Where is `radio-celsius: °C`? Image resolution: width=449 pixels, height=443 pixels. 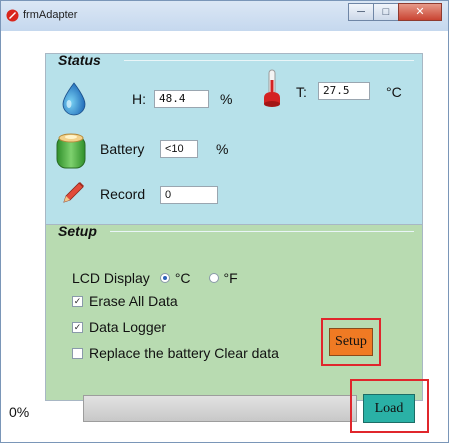
radio-celsius: °C is located at coordinates (175, 278).